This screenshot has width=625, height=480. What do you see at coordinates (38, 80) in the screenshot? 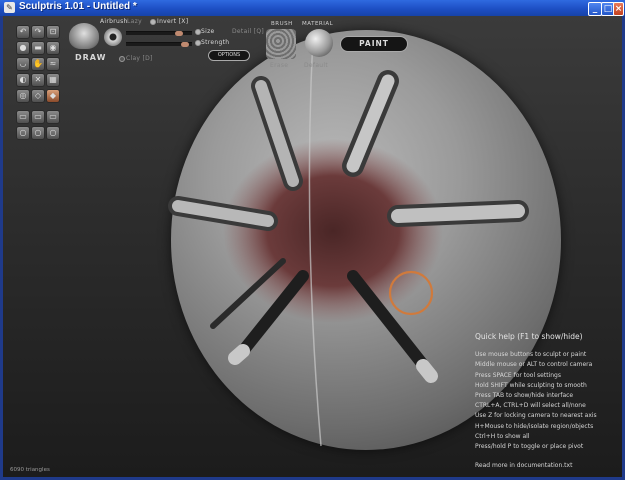
I see `crease-icon: ✕` at bounding box center [38, 80].